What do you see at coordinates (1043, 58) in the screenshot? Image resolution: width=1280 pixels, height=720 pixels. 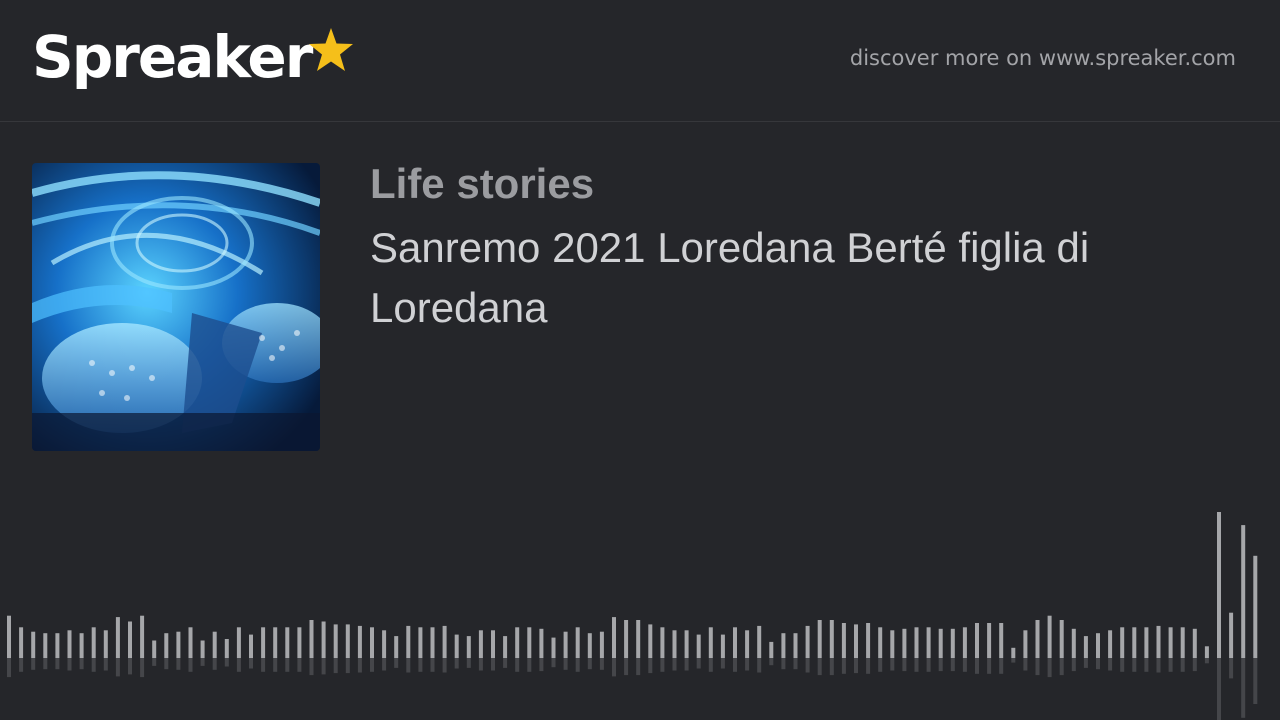 I see `discover-link: discover more on www.spreaker.com` at bounding box center [1043, 58].